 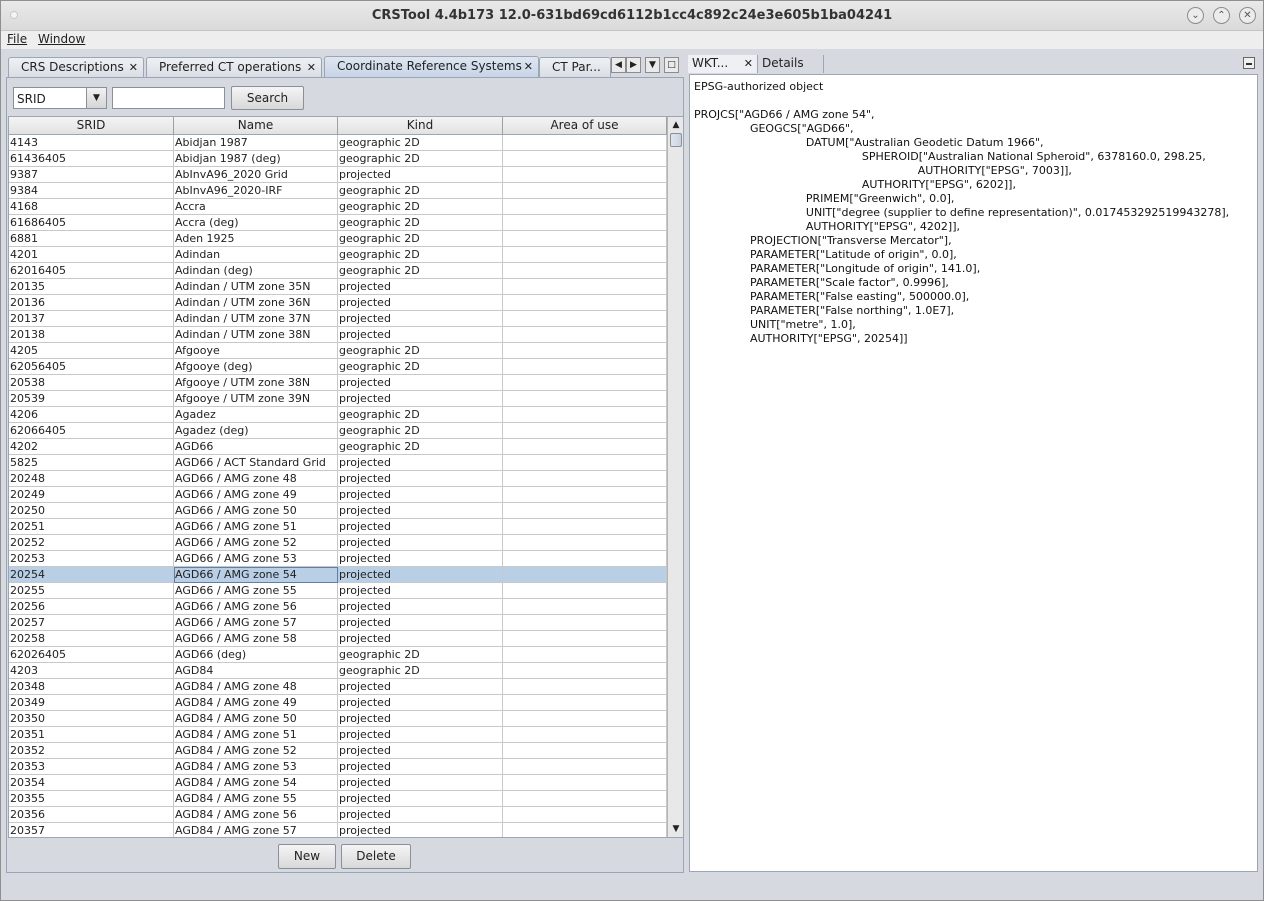 I want to click on tab-wkt: WKT... ✕, so click(x=723, y=64).